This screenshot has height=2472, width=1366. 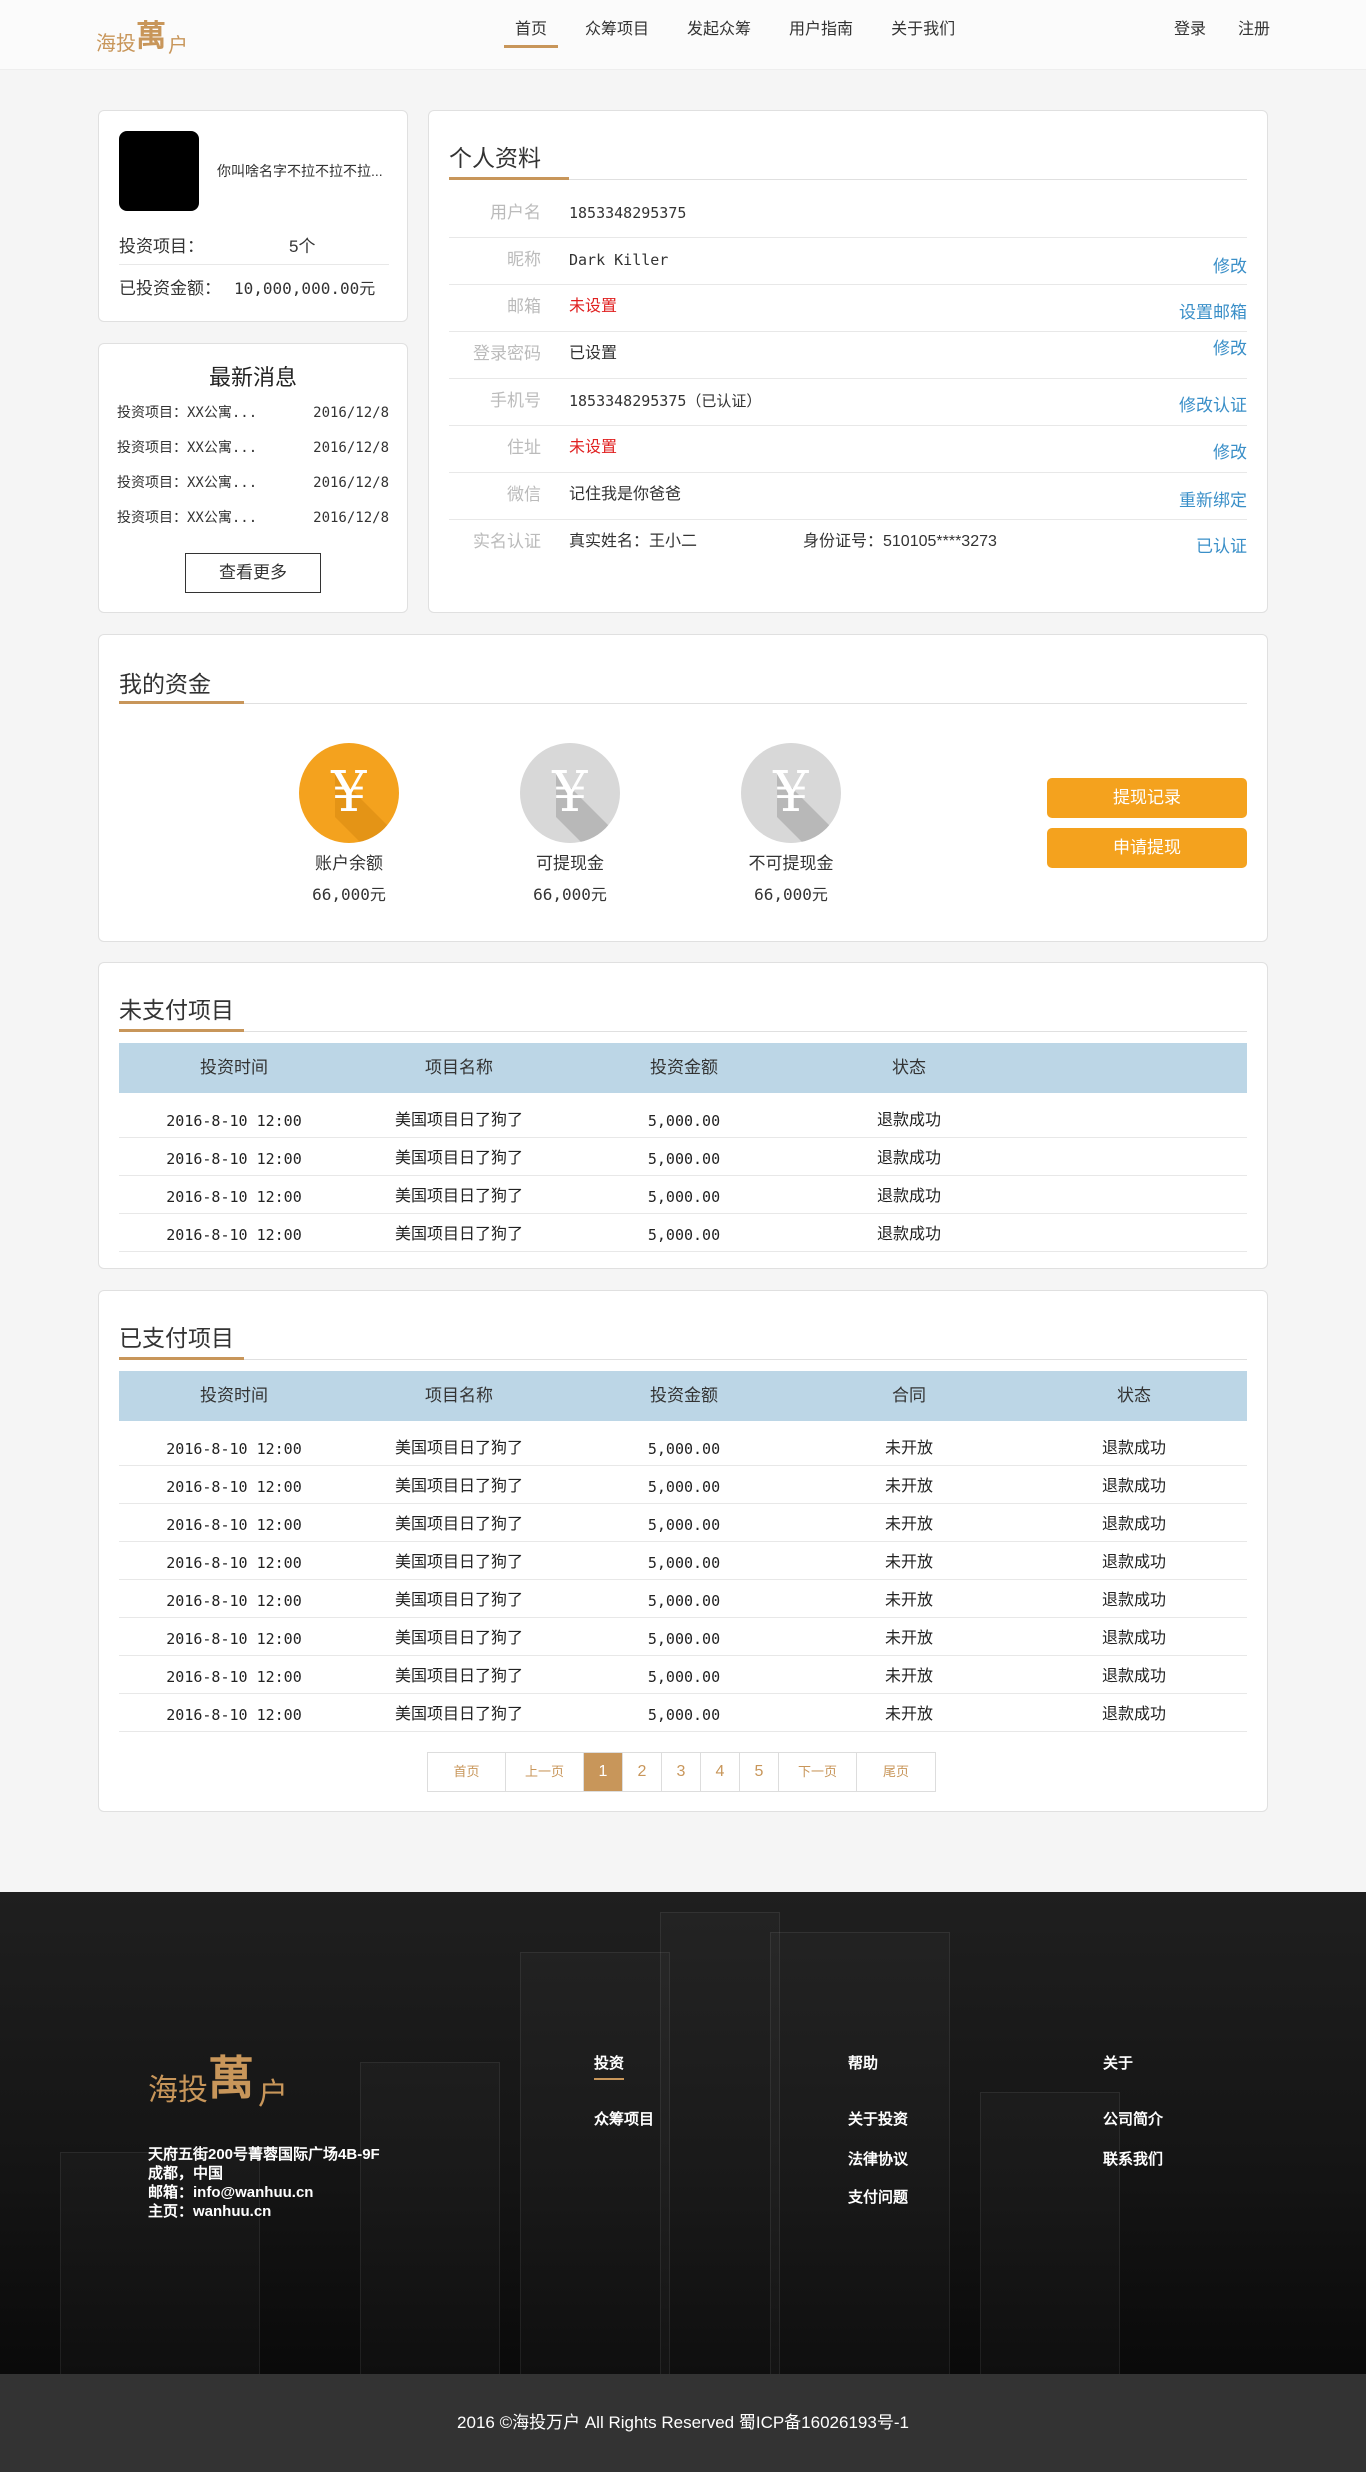 I want to click on set-email-link: 设置邮箱, so click(x=1213, y=310).